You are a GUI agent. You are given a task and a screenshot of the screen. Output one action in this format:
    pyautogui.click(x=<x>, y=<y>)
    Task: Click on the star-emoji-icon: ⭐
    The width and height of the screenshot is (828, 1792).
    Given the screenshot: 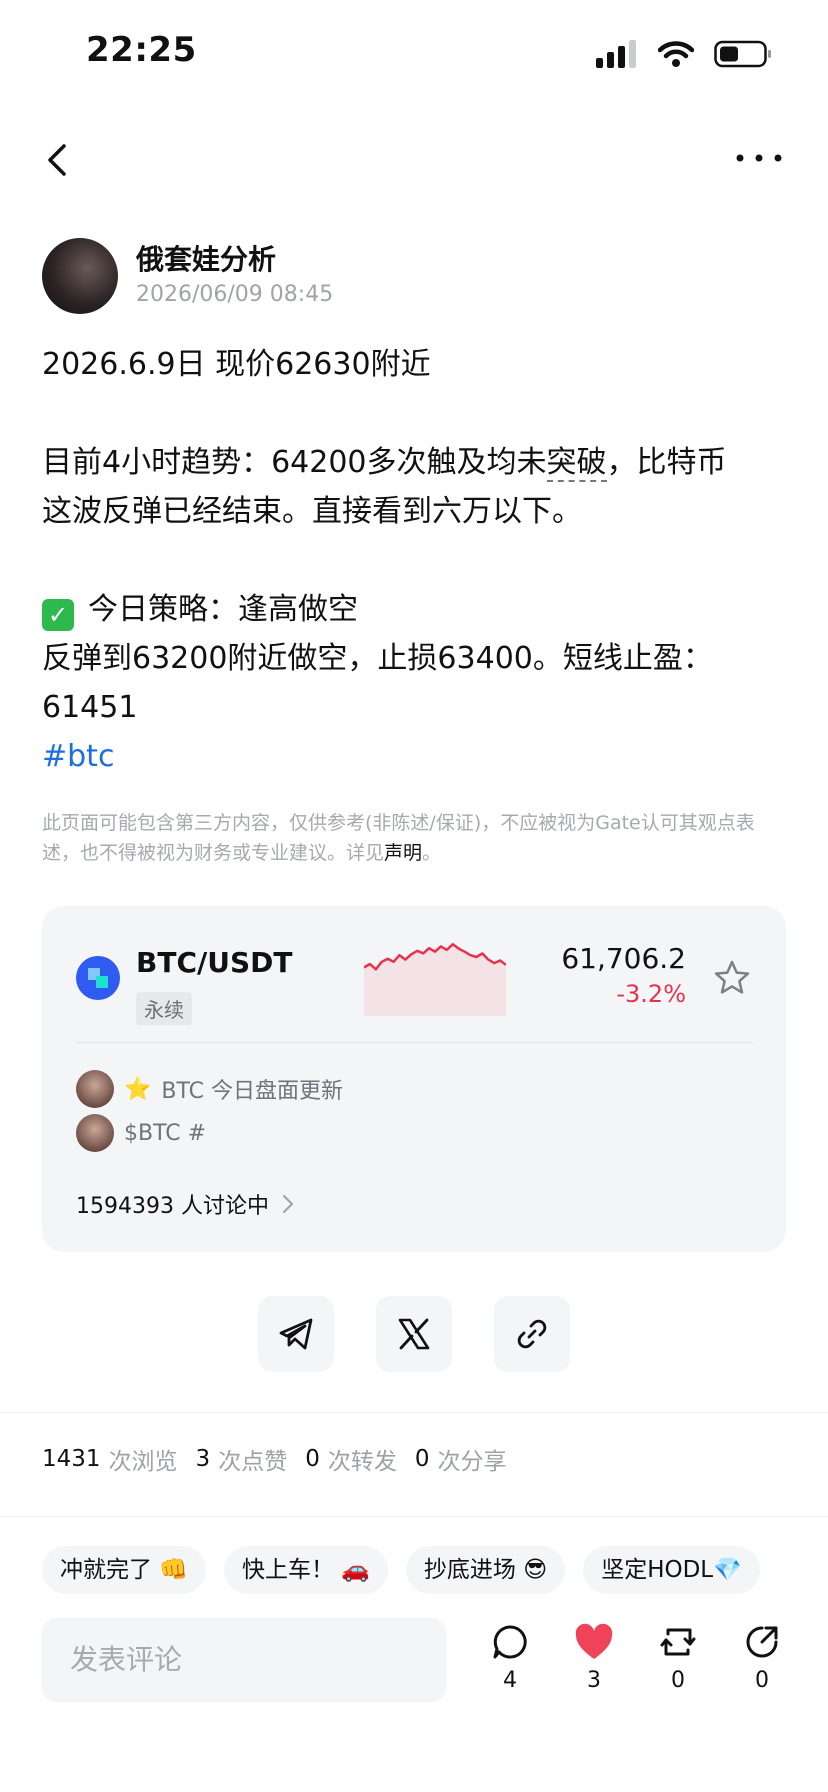 What is the action you would take?
    pyautogui.click(x=138, y=1089)
    